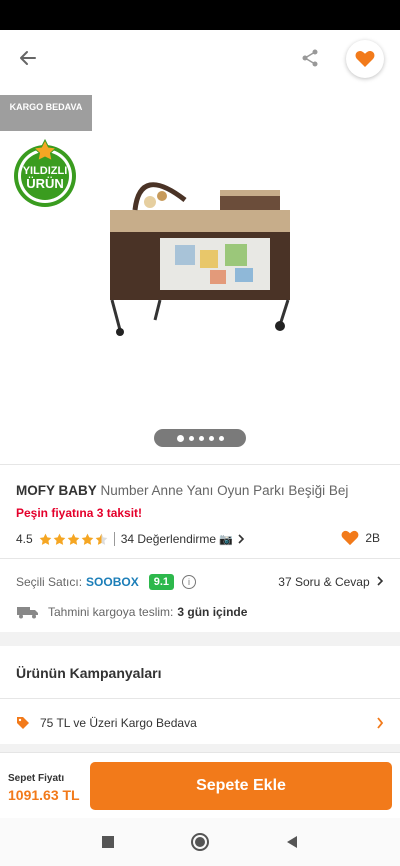 This screenshot has width=400, height=866. I want to click on rating-stars, so click(73, 539).